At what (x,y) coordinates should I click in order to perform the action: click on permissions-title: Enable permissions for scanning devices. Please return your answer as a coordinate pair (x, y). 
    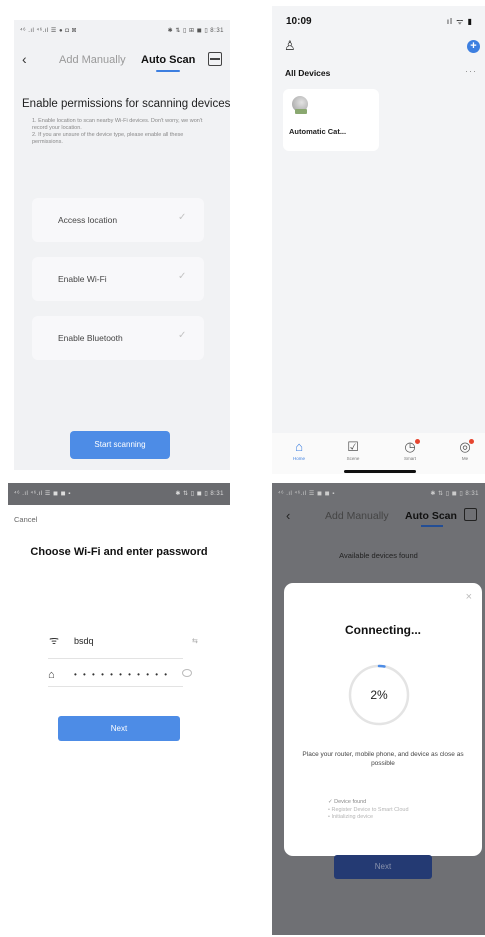
    Looking at the image, I should click on (126, 104).